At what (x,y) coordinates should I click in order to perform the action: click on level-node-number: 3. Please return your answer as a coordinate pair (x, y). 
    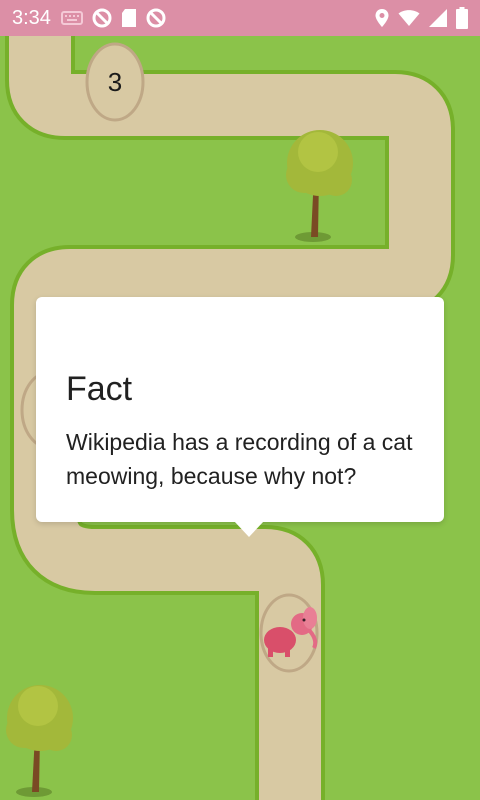
    Looking at the image, I should click on (115, 82).